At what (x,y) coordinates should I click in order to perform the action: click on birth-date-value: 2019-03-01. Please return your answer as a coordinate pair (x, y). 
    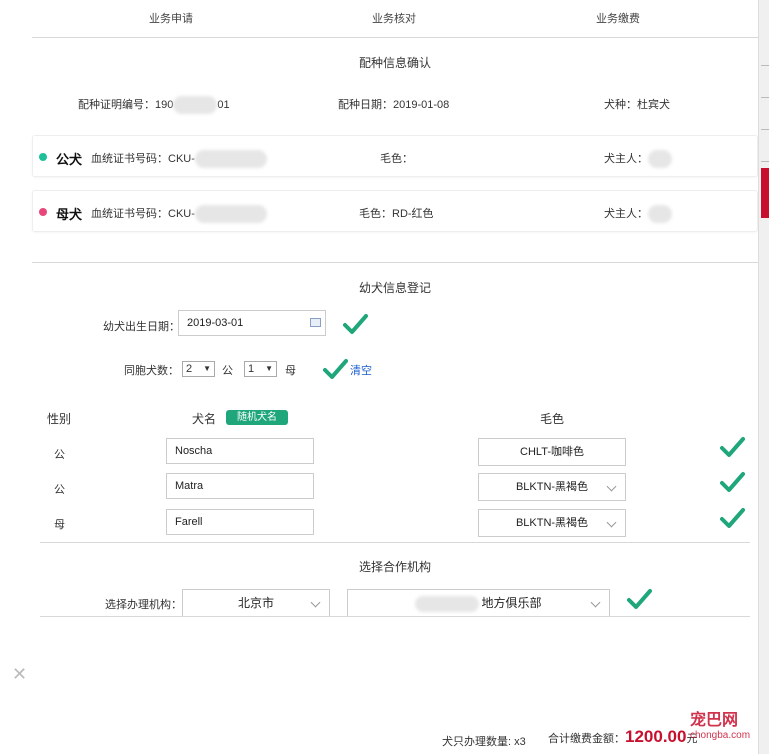
    Looking at the image, I should click on (215, 323).